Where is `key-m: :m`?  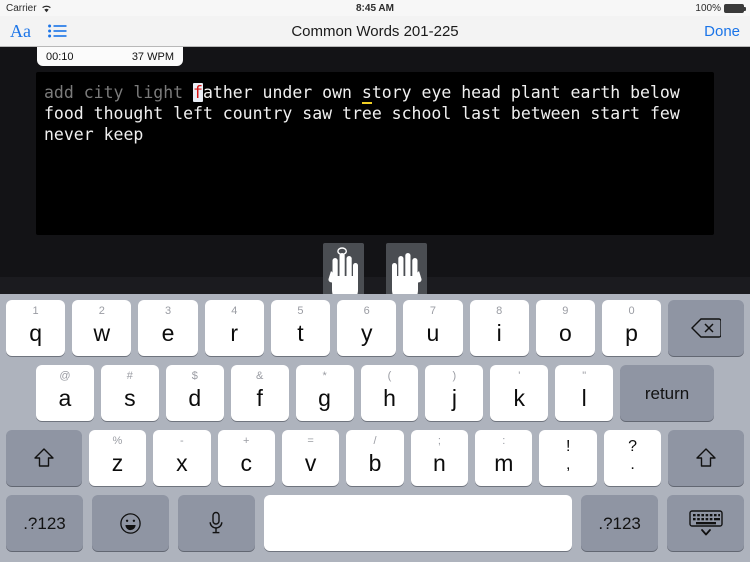
key-m: :m is located at coordinates (504, 458).